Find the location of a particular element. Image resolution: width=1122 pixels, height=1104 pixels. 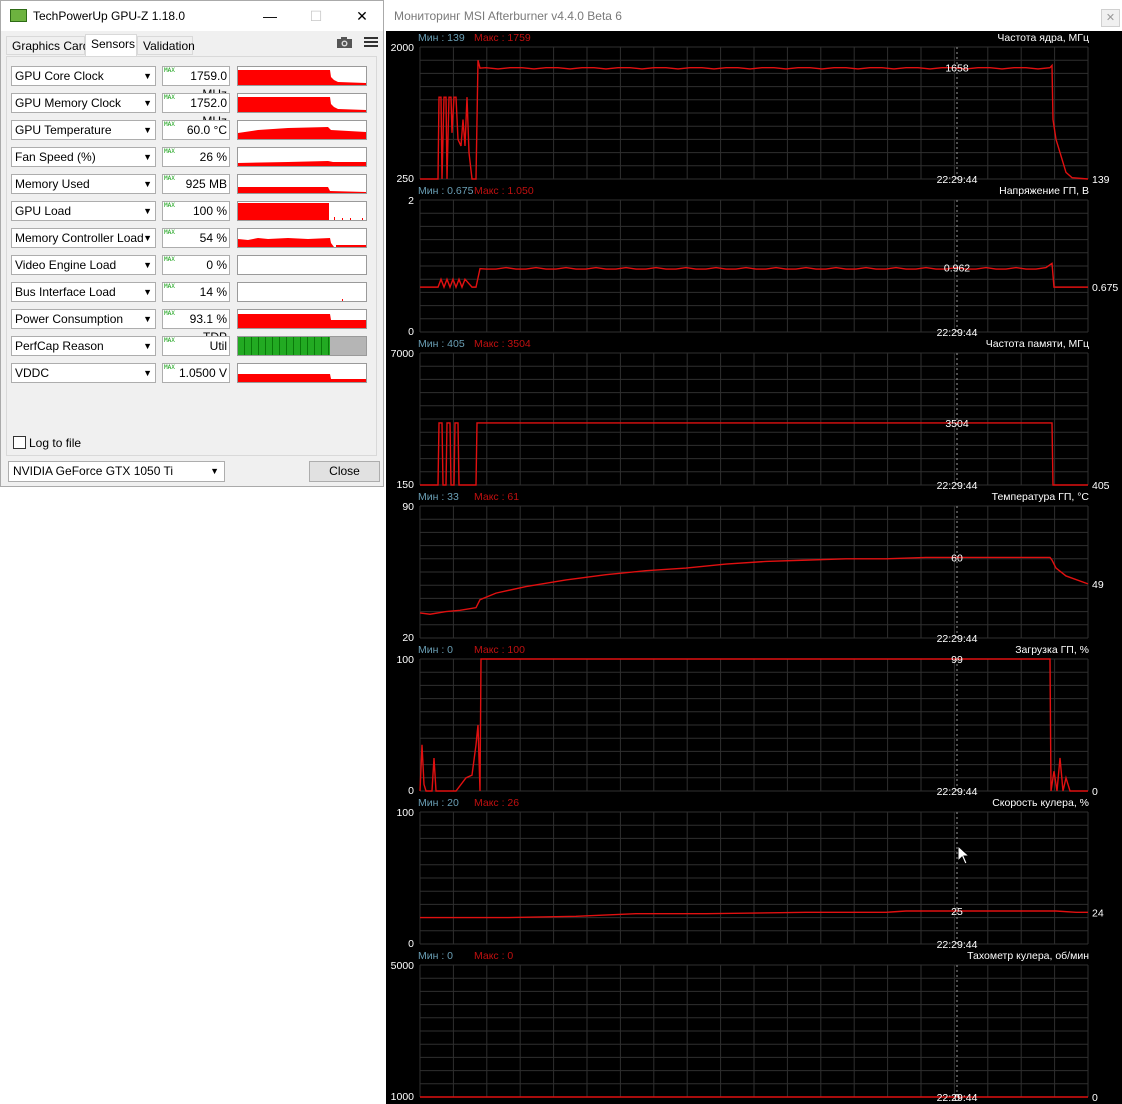

sensor-value-text: 60.0 °C is located at coordinates (206, 130).